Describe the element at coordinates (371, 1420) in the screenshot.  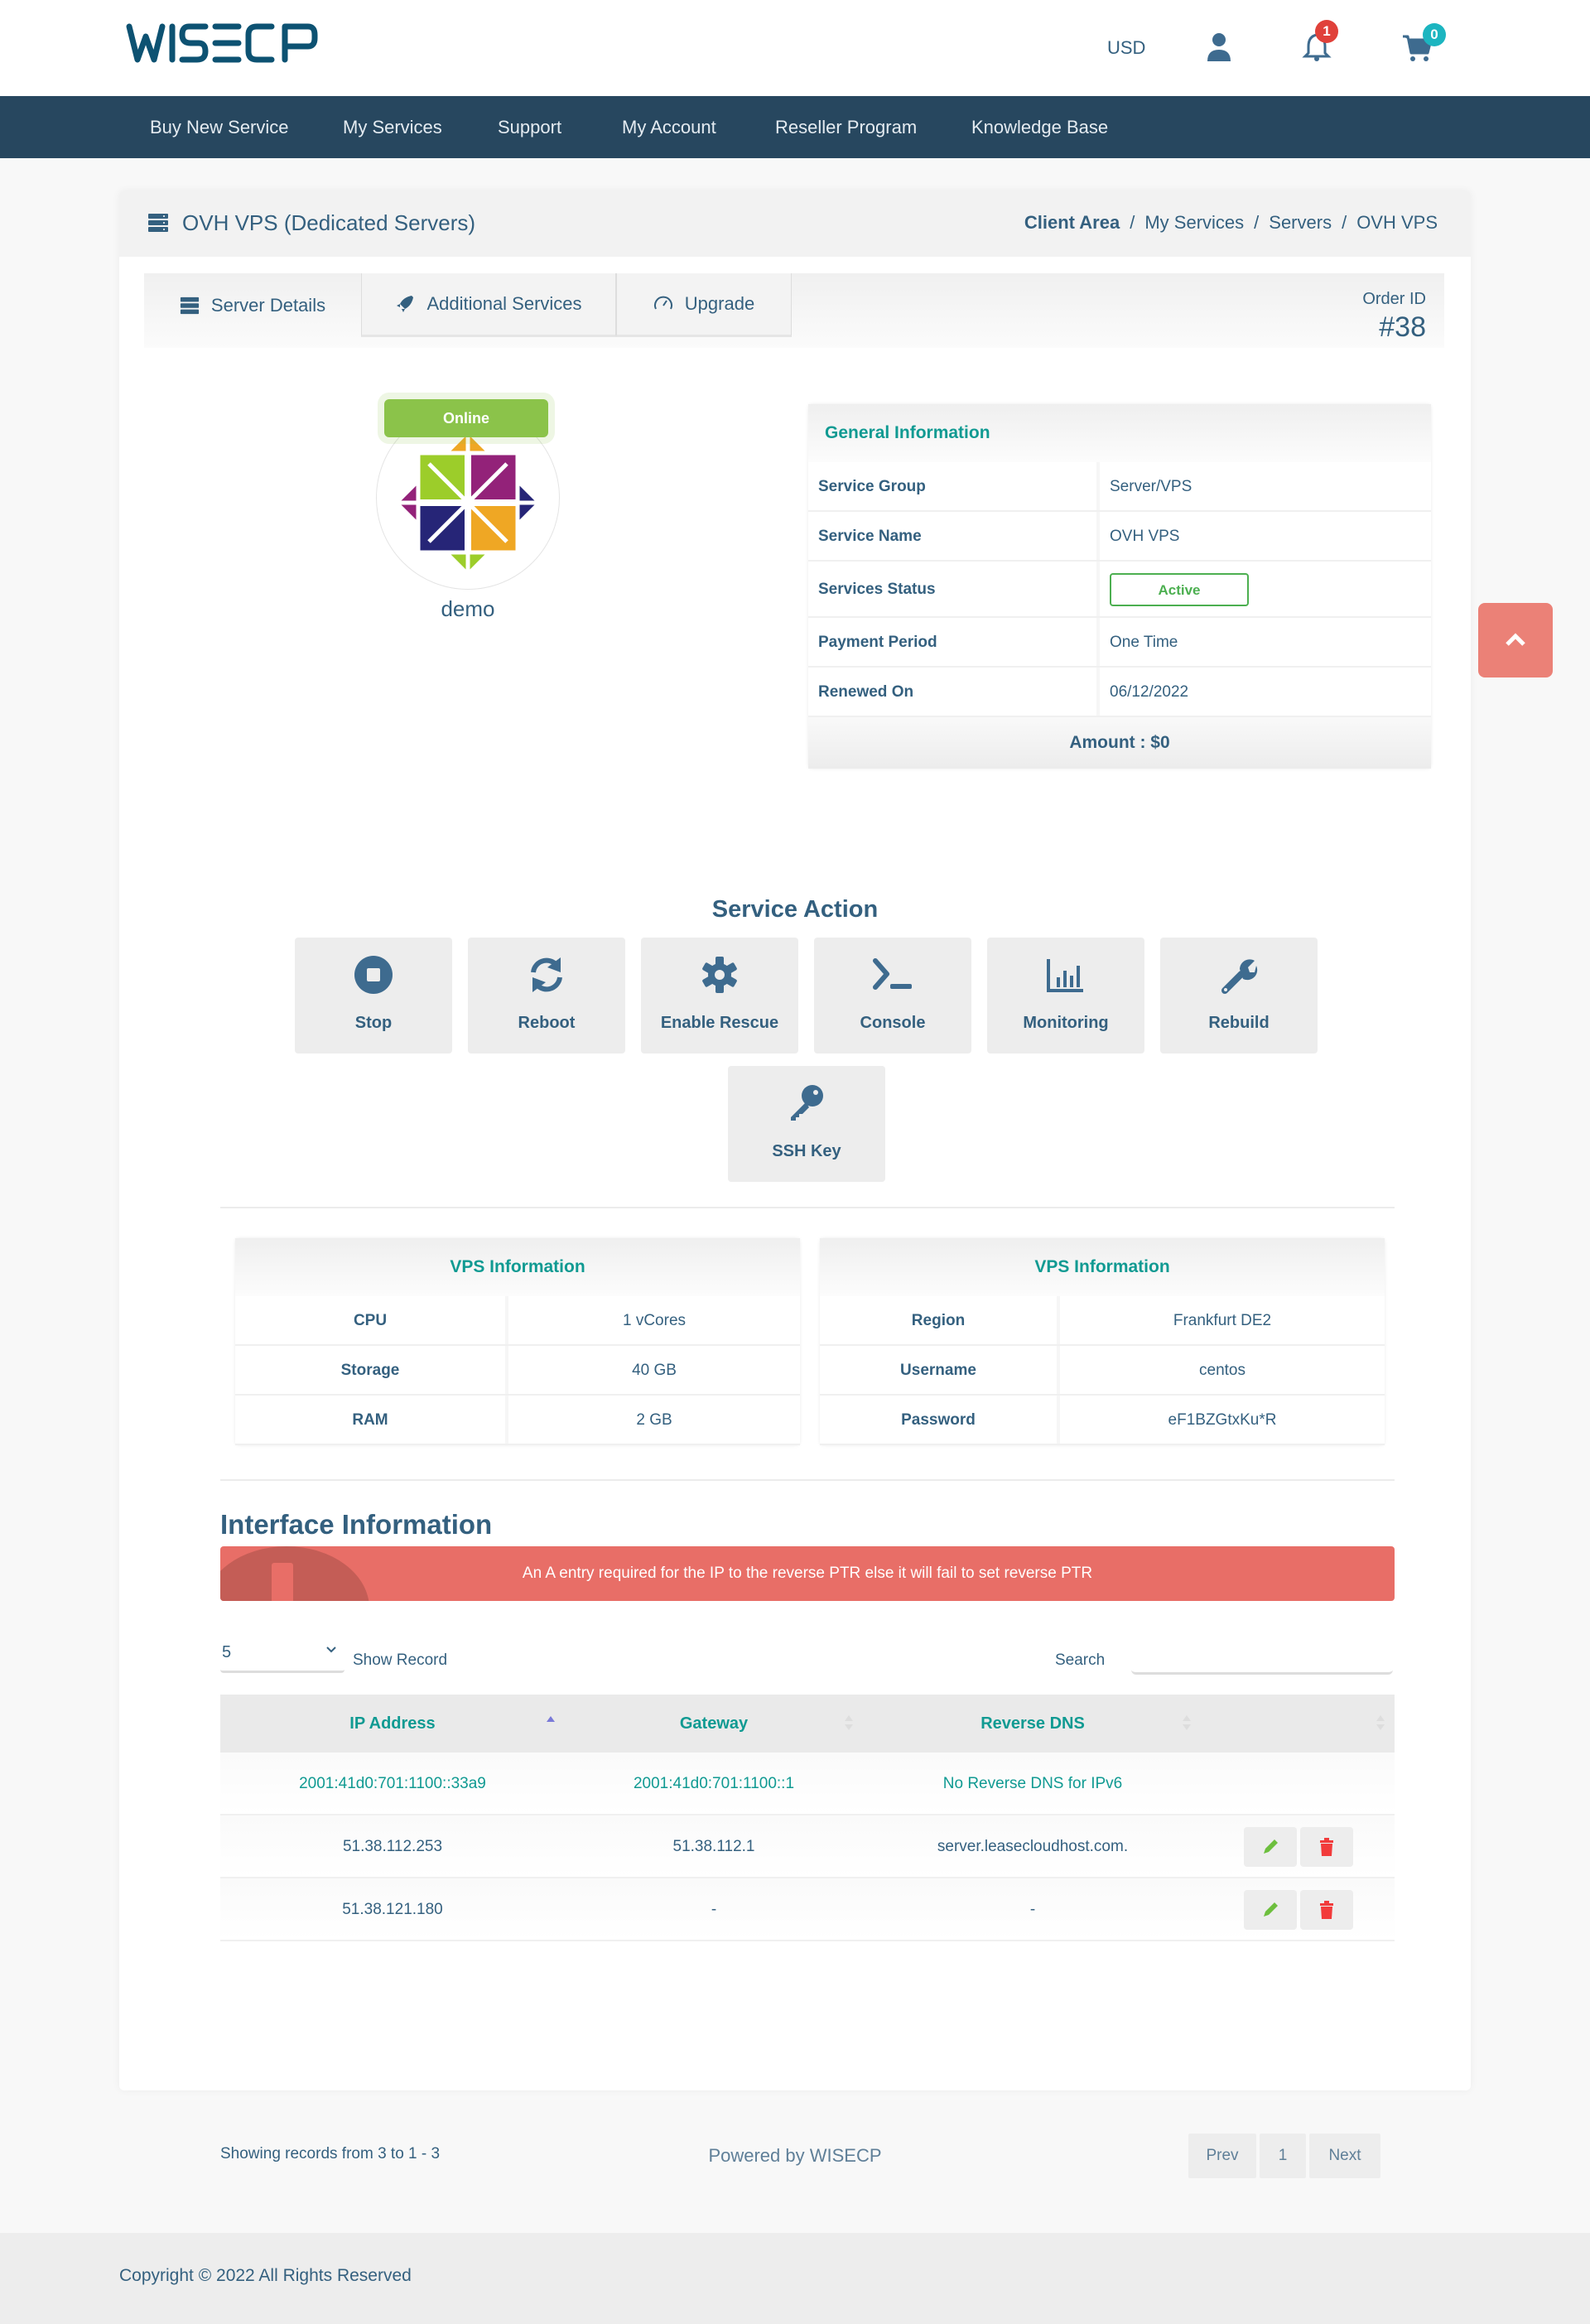
I see `info-label: RAM` at that location.